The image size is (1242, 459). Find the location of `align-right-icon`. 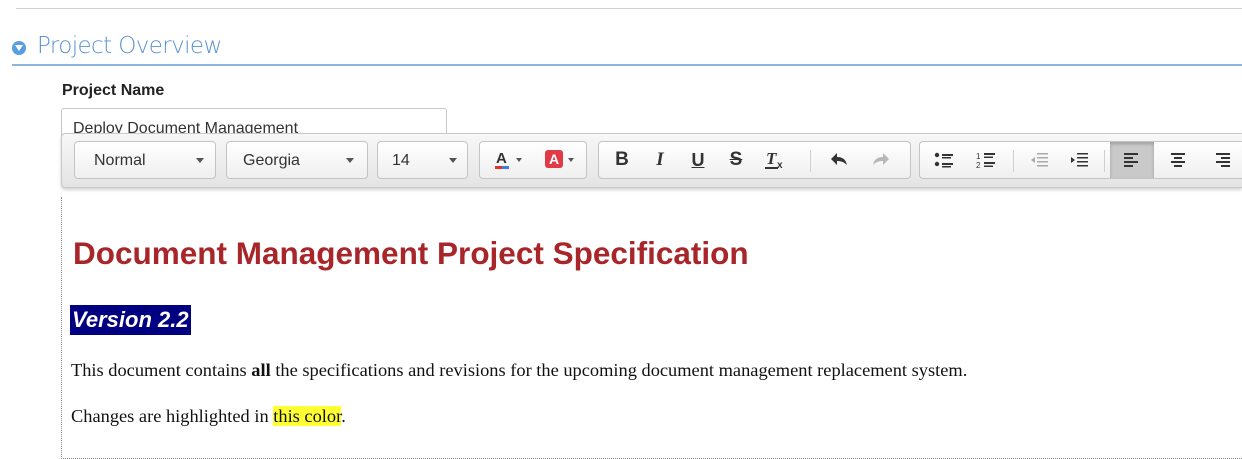

align-right-icon is located at coordinates (1223, 160).